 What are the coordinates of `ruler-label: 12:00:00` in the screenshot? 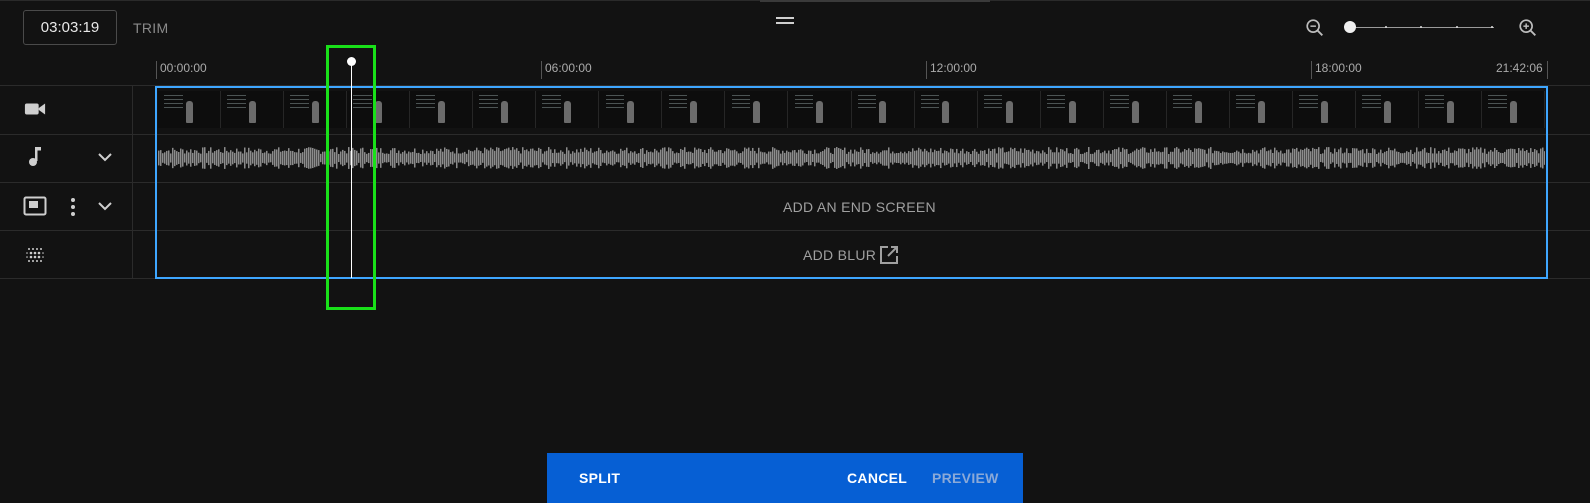 It's located at (953, 68).